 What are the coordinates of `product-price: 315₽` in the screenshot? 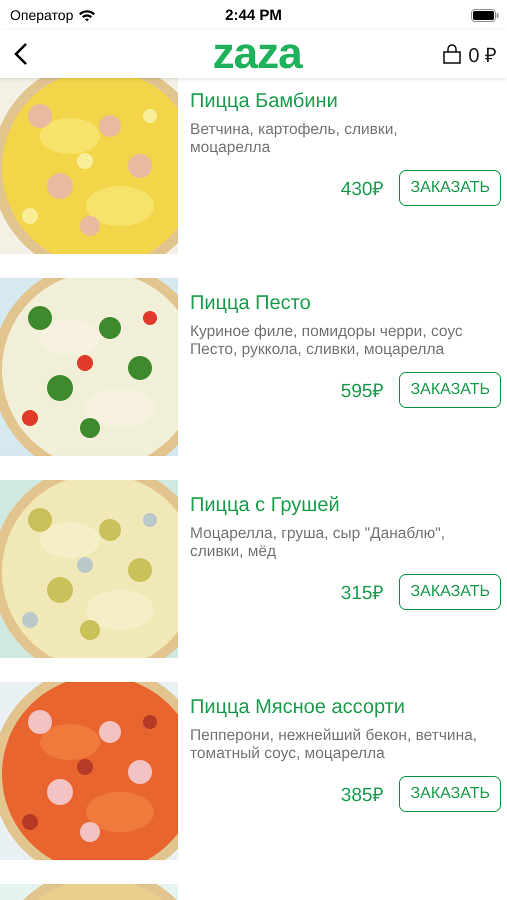 It's located at (362, 593).